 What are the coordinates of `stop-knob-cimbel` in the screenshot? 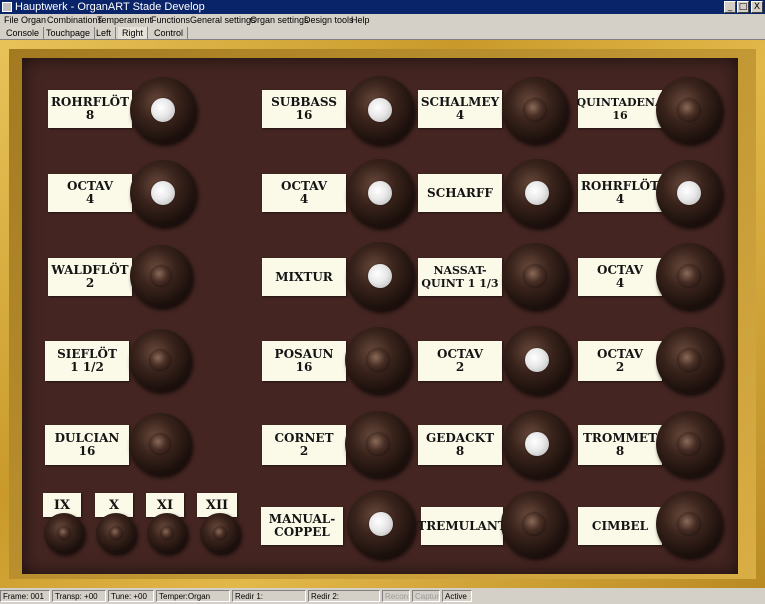 It's located at (689, 524).